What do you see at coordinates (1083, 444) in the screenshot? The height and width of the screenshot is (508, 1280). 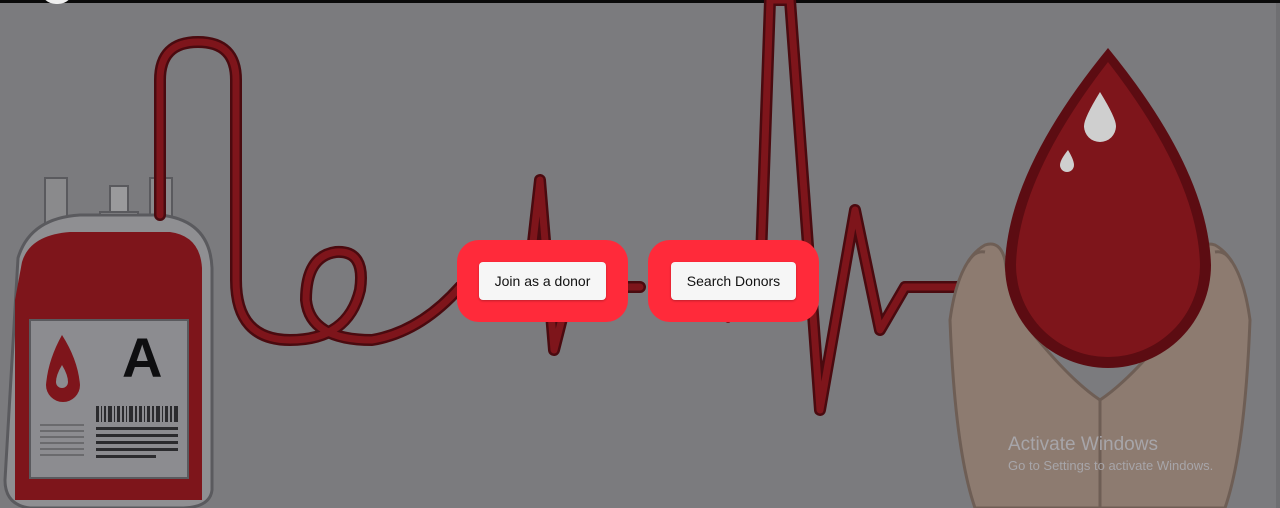 I see `watermark-title: Activate Windows` at bounding box center [1083, 444].